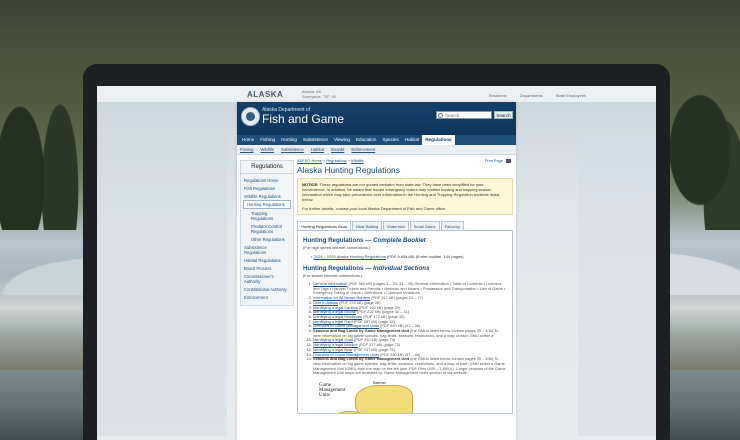 The height and width of the screenshot is (440, 740). Describe the element at coordinates (267, 228) in the screenshot. I see `sidebar-item-predator-control: Predator Control Regulations` at that location.